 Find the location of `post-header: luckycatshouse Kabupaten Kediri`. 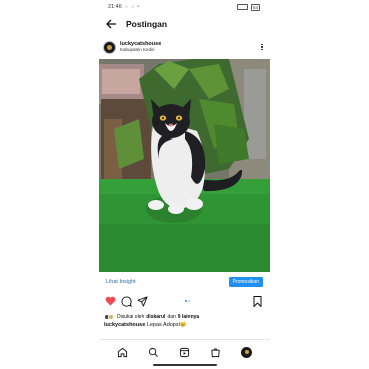

post-header: luckycatshouse Kabupaten Kediri is located at coordinates (184, 47).